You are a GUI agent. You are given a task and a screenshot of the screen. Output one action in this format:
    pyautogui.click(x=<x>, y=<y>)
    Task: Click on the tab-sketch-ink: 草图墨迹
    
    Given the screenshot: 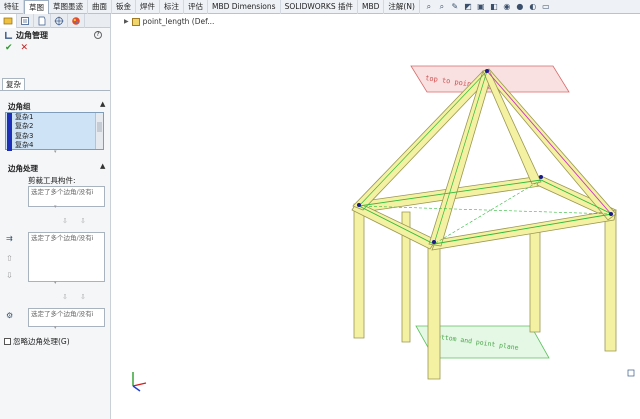 What is the action you would take?
    pyautogui.click(x=68, y=7)
    